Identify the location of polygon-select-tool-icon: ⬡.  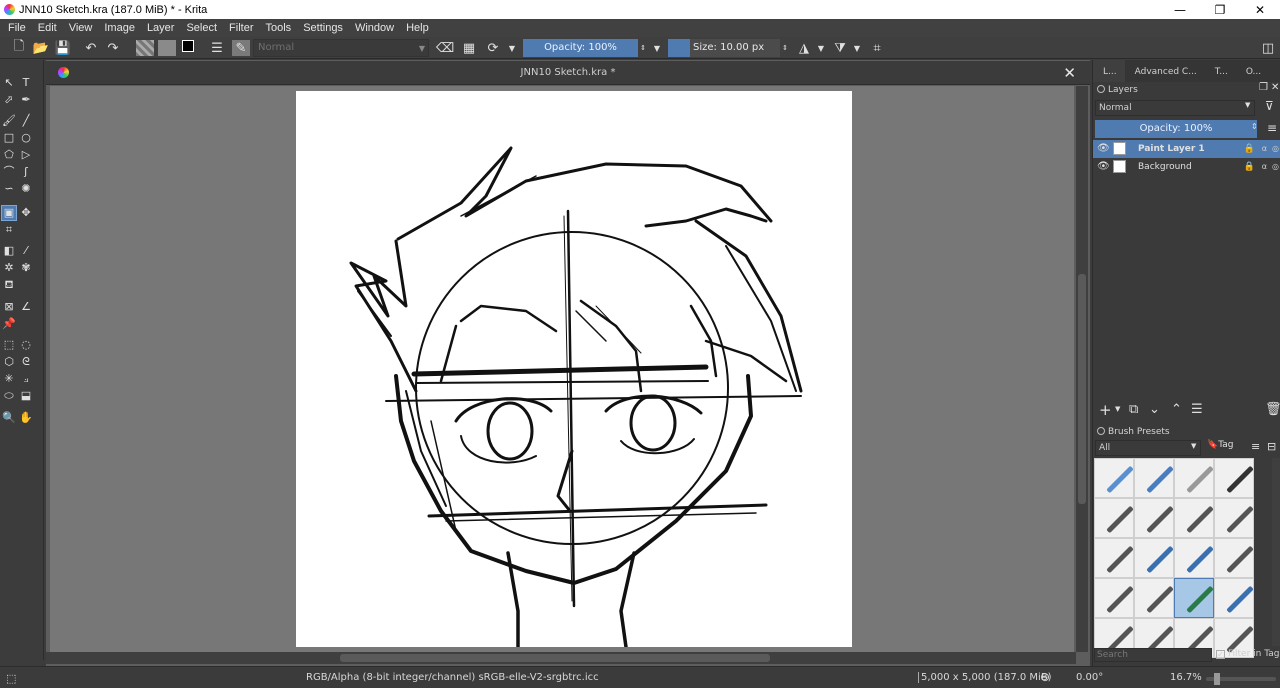
(9, 362).